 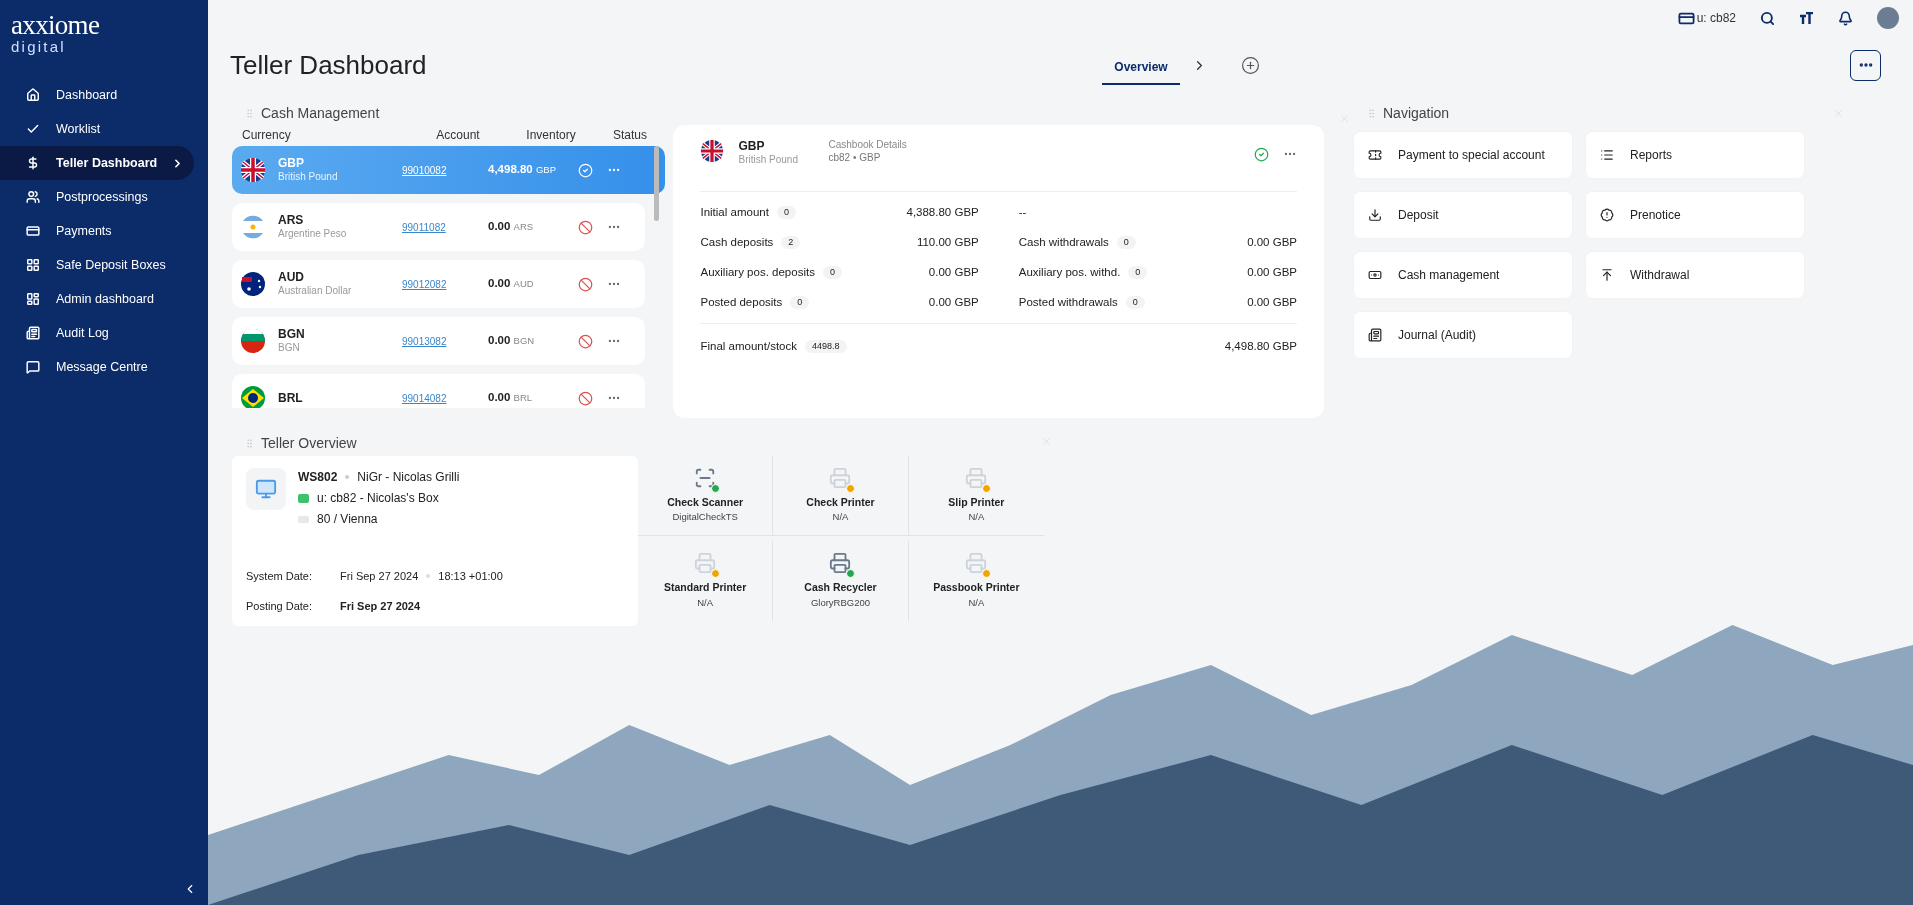 I want to click on sidebar-item: Message Centre, so click(x=97, y=367).